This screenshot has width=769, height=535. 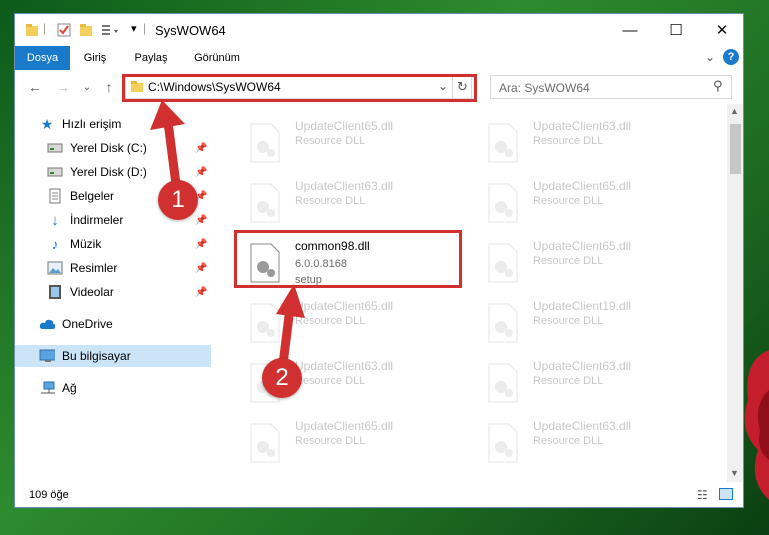 I want to click on sidebar-item-this-pc: Bu bilgisayar, so click(x=113, y=356).